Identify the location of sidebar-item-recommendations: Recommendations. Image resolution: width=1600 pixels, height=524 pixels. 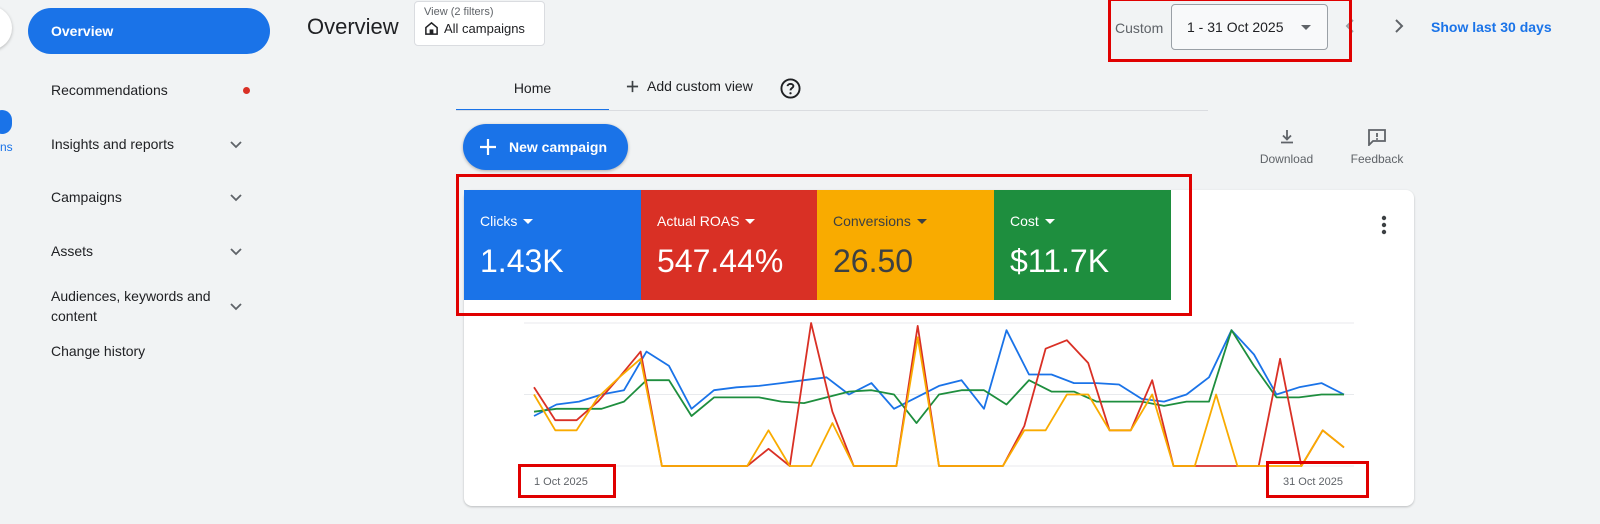
(149, 90).